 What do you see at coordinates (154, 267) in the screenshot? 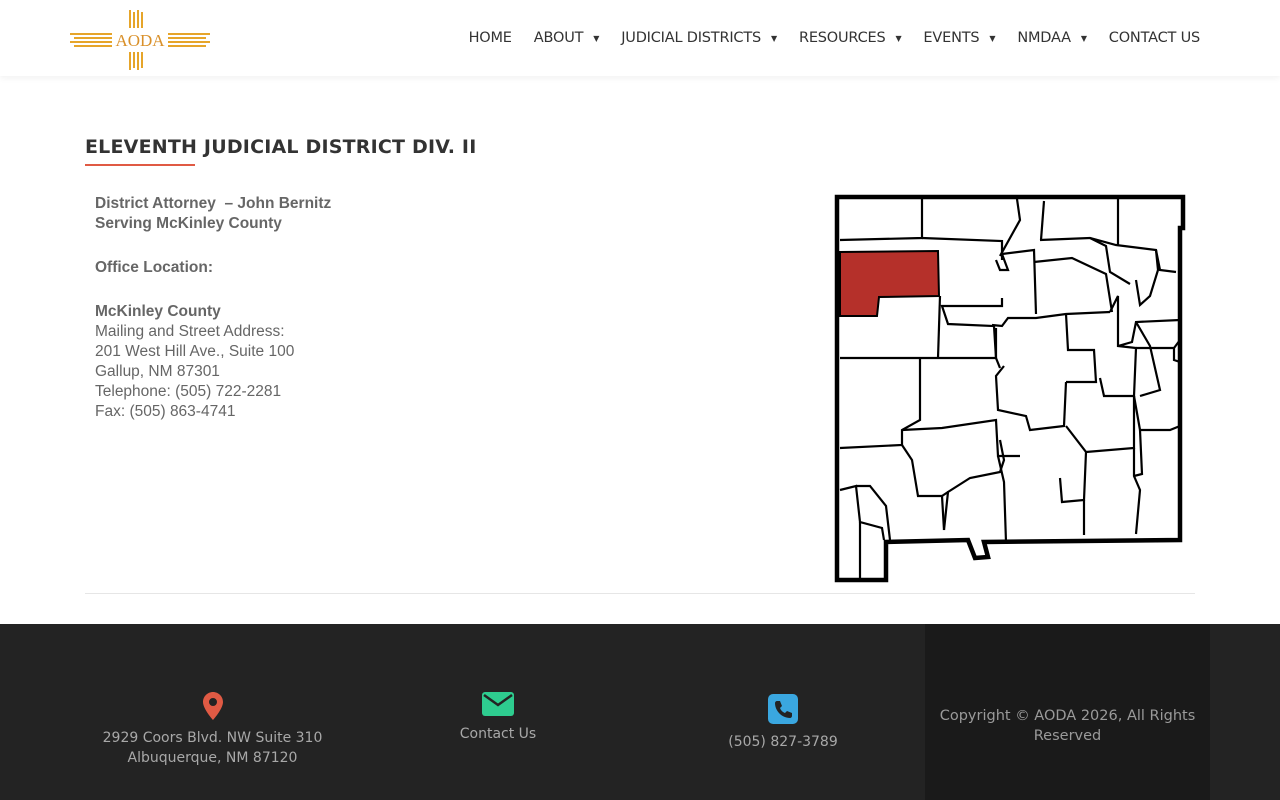
I see `office-location-label: Office Location:` at bounding box center [154, 267].